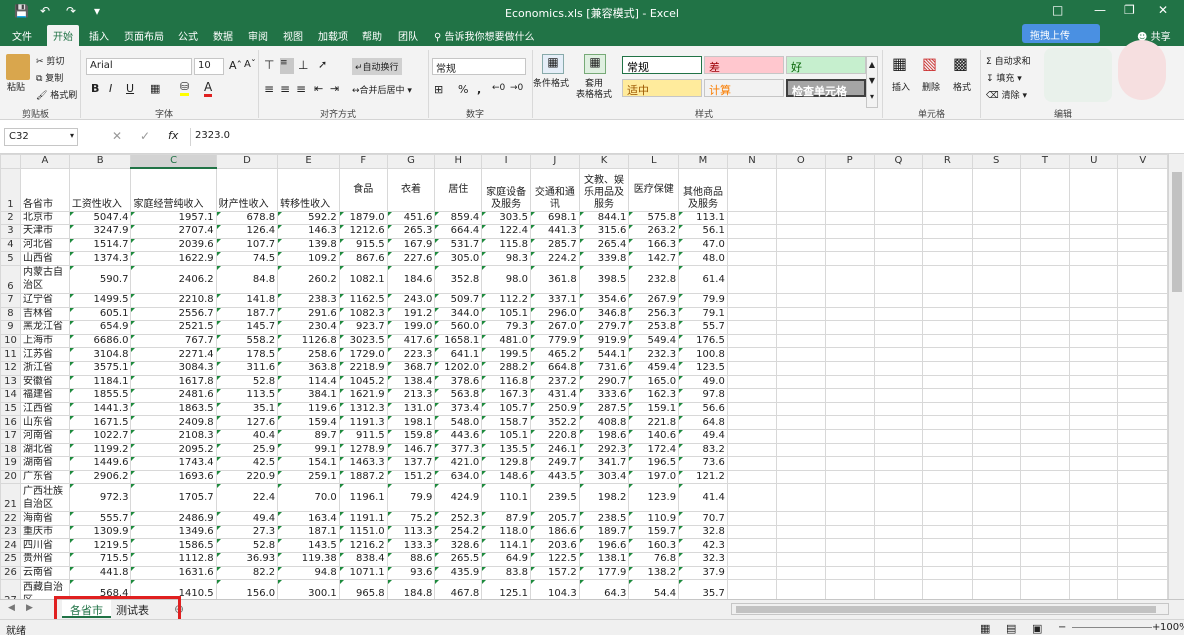  Describe the element at coordinates (100, 546) in the screenshot. I see `data-cell: 1219.5` at that location.